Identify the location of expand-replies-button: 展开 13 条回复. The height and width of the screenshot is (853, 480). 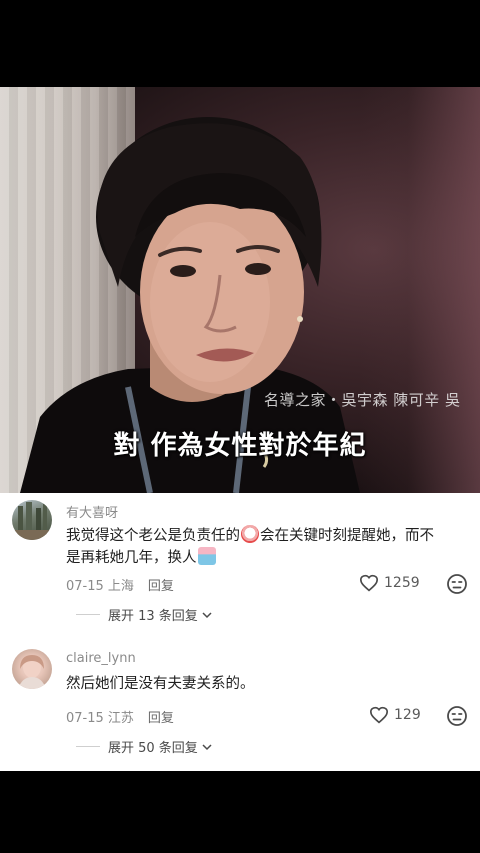
(144, 614).